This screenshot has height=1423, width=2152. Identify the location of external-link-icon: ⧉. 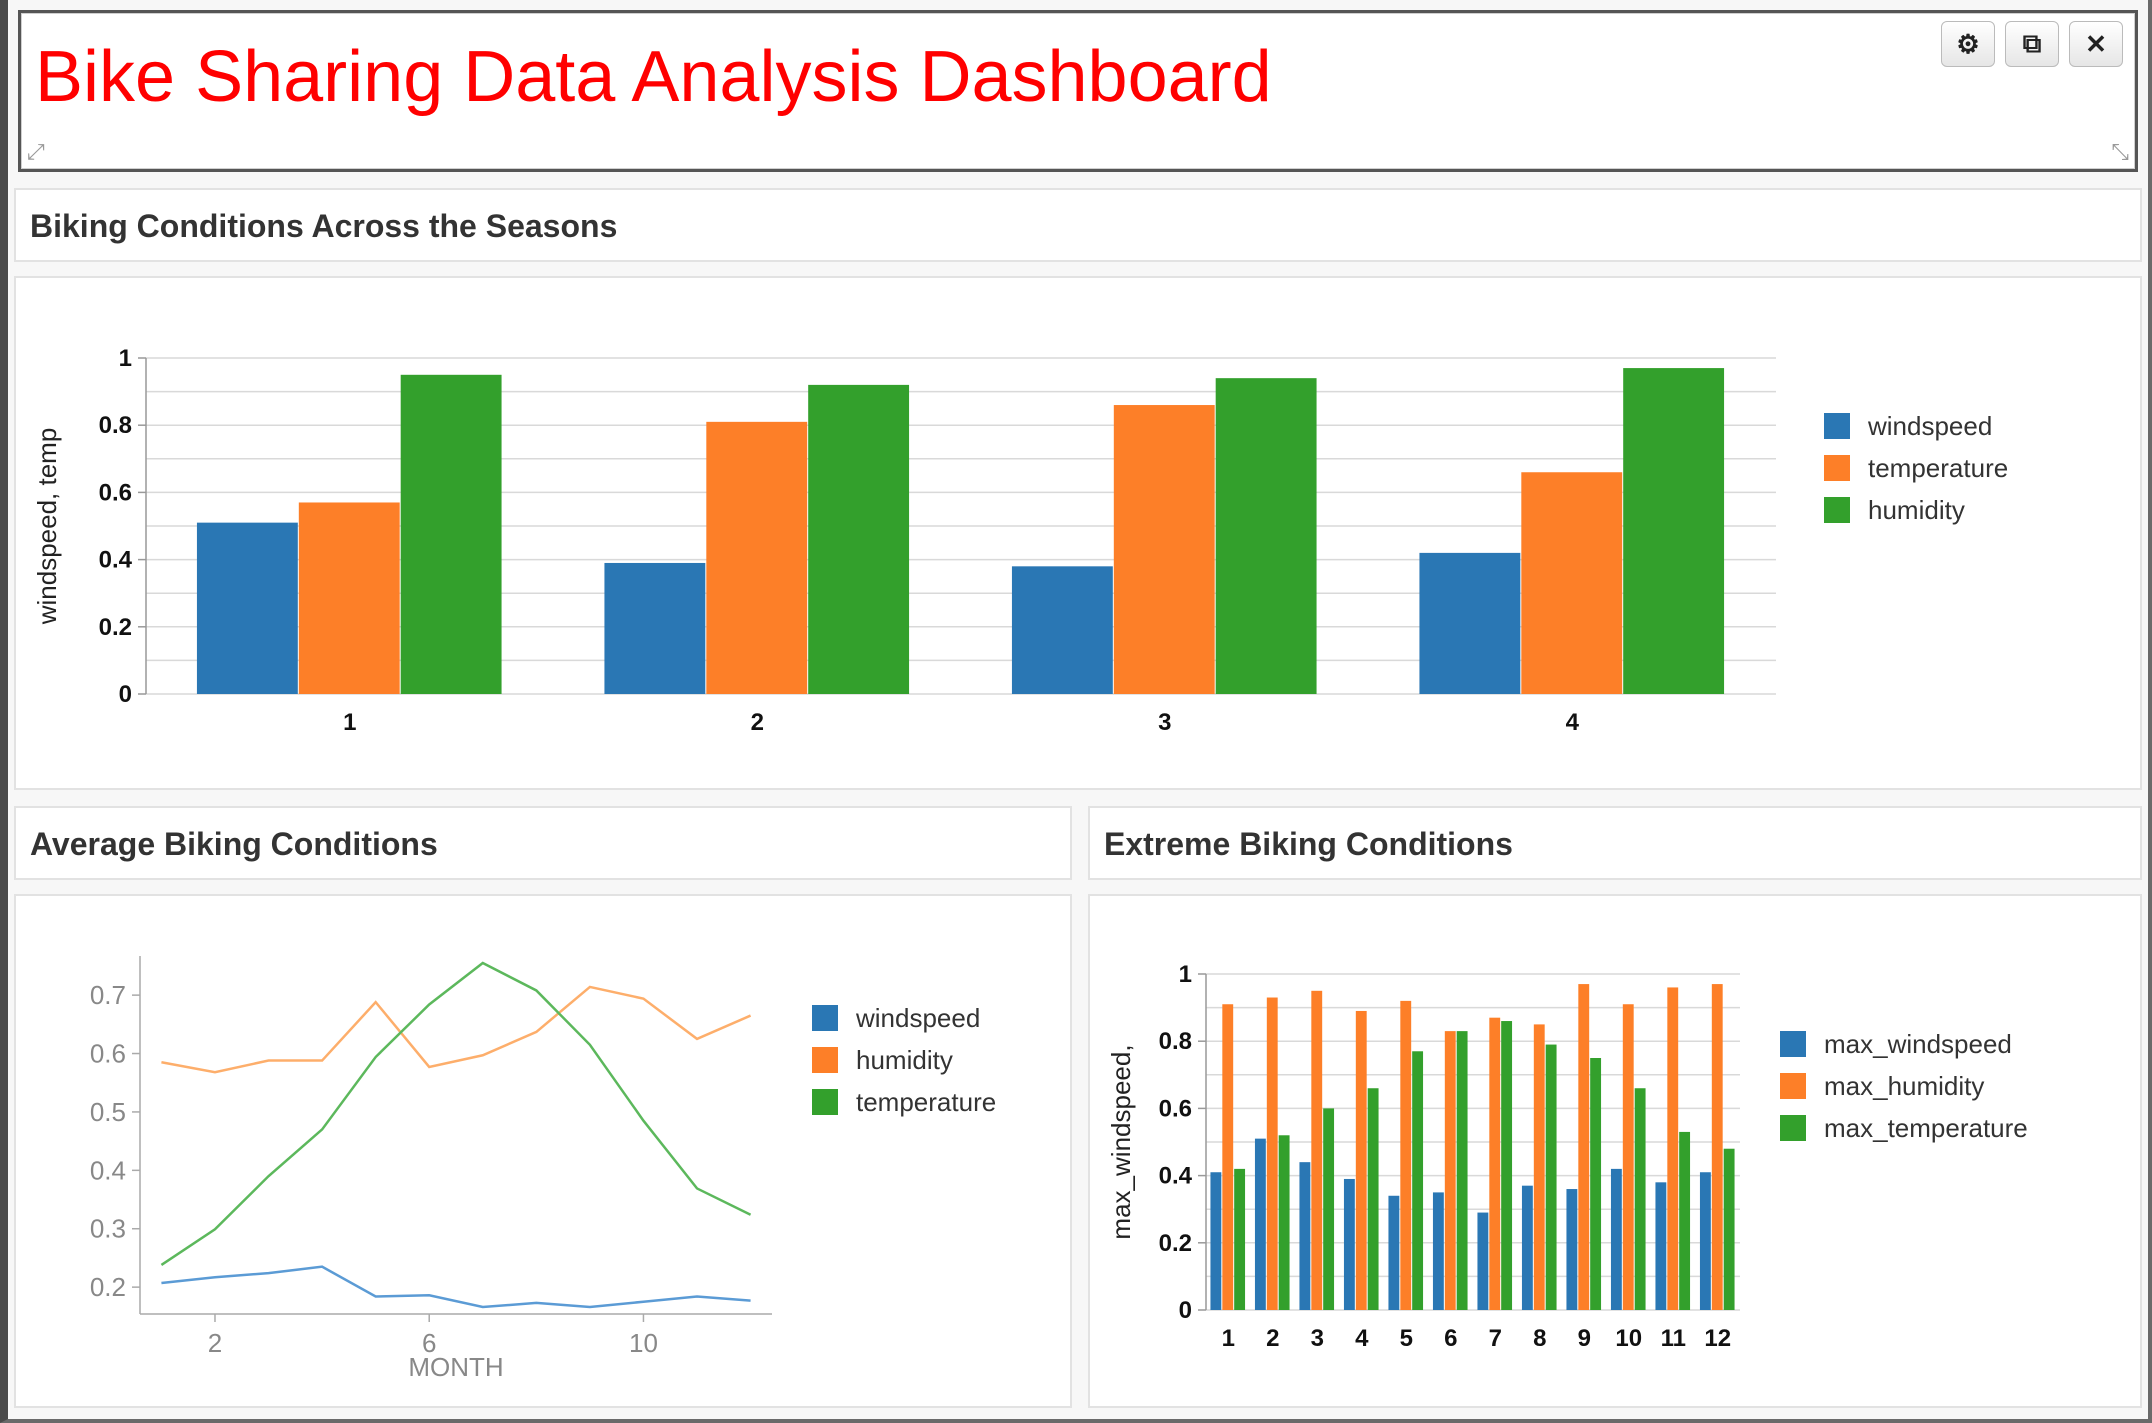
(2032, 44).